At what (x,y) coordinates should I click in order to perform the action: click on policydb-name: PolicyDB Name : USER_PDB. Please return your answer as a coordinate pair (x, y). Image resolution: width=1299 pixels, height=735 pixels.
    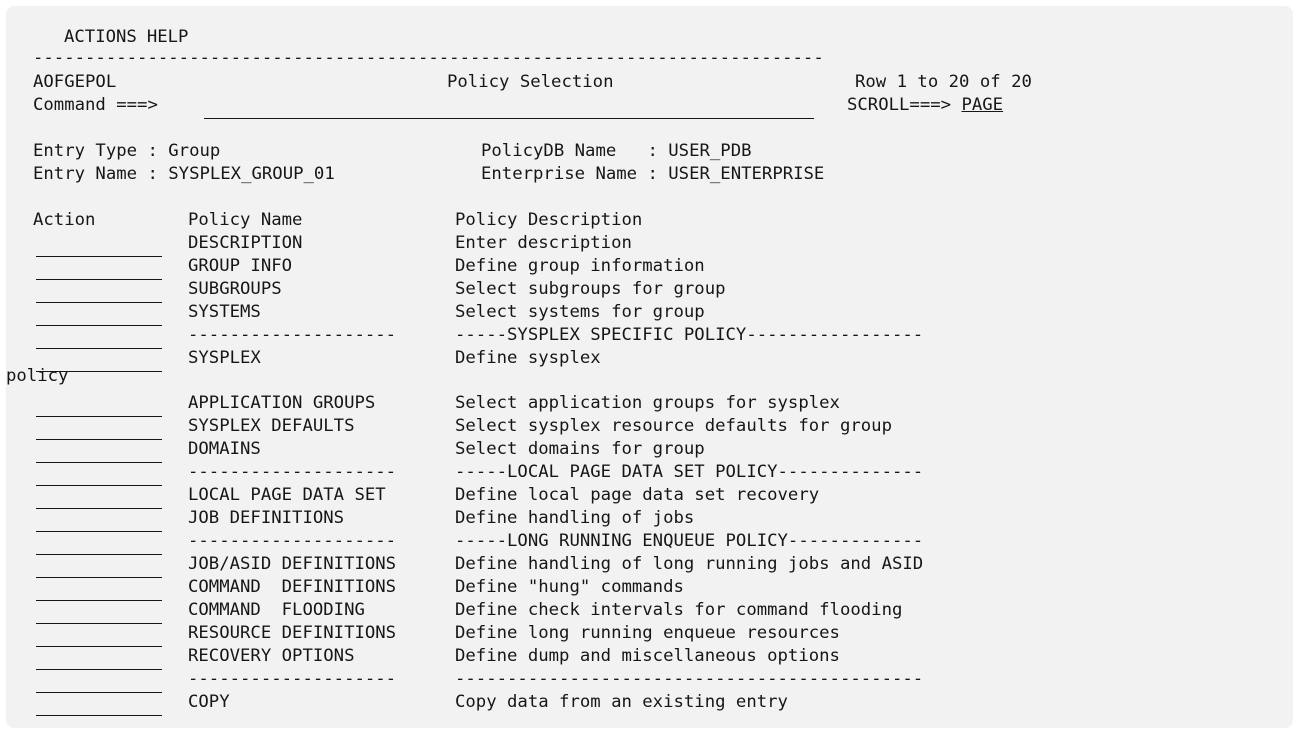
    Looking at the image, I should click on (616, 151).